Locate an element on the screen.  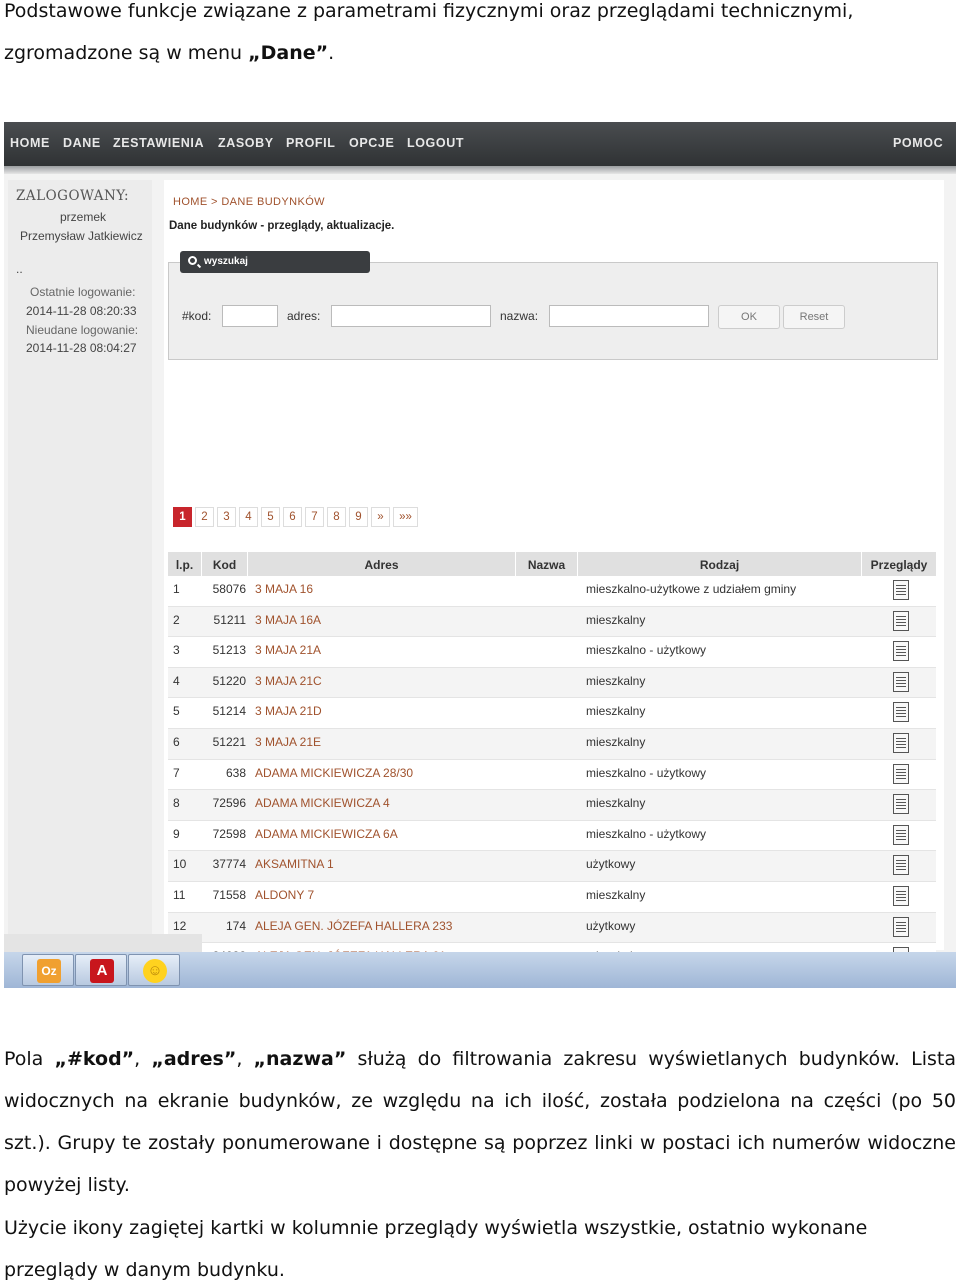
field-kod-term: „#kod” is located at coordinates (94, 1059).